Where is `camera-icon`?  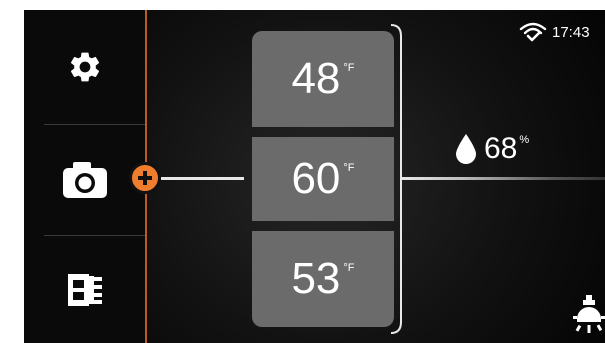
camera-icon is located at coordinates (84, 180).